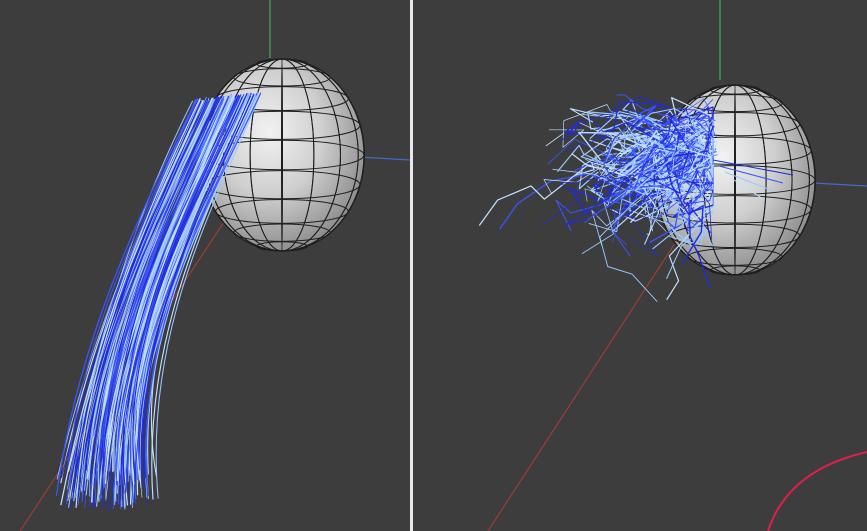 The width and height of the screenshot is (867, 531). I want to click on selection-curve, so click(817, 491).